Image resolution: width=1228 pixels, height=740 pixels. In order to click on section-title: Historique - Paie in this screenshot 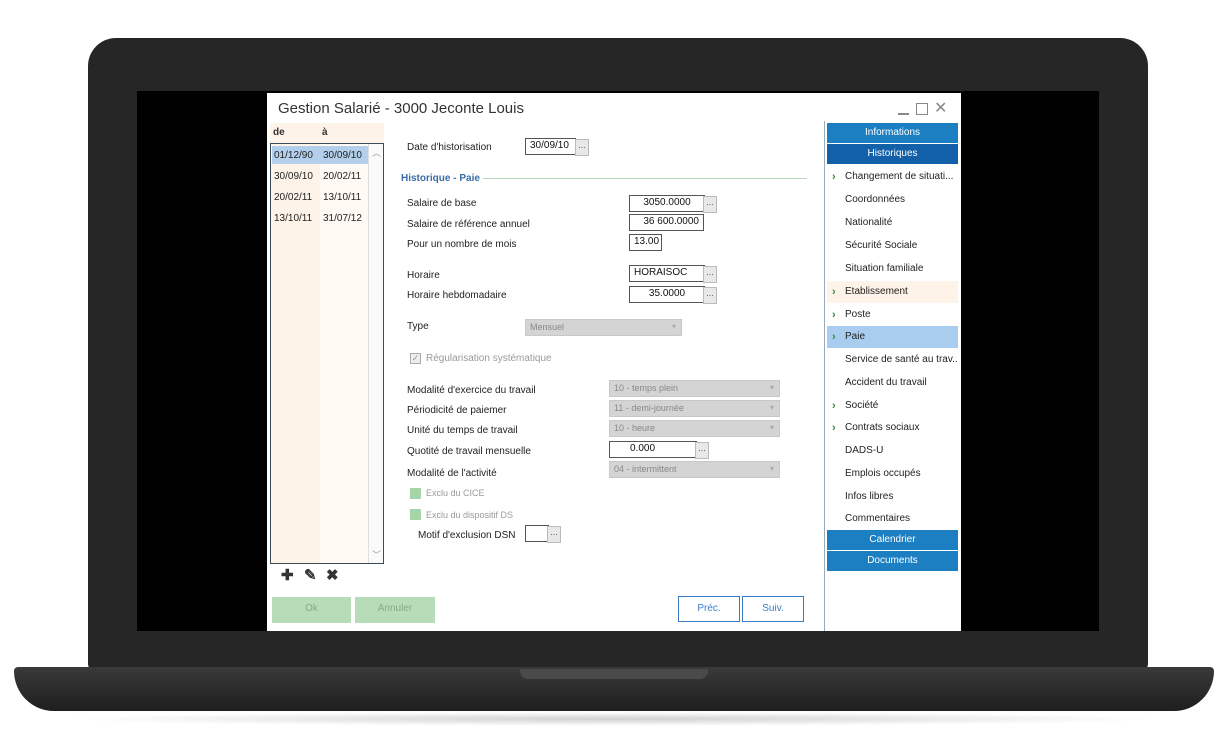, I will do `click(440, 178)`.